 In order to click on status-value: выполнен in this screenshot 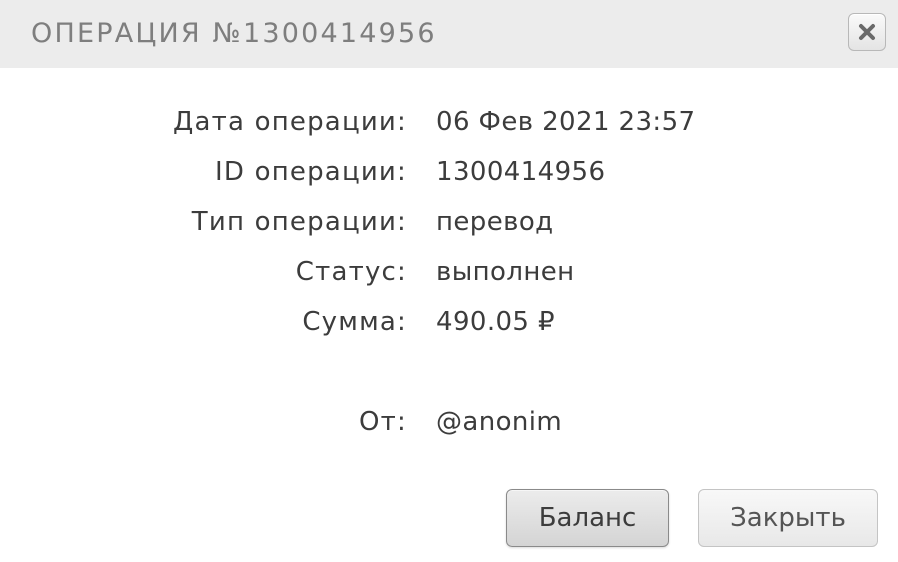, I will do `click(505, 272)`.